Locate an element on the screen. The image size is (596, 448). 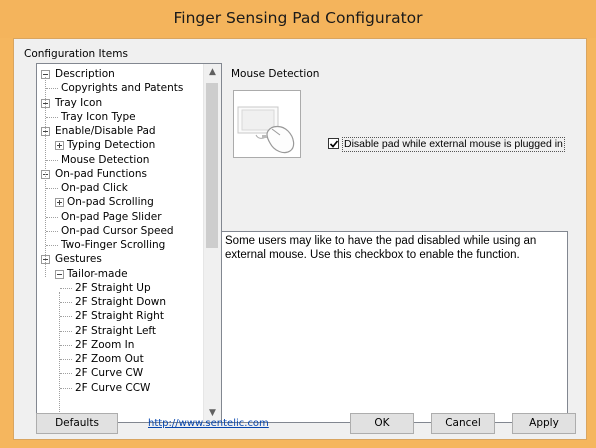
tree-scrollbar: ▲ ▼ is located at coordinates (212, 243).